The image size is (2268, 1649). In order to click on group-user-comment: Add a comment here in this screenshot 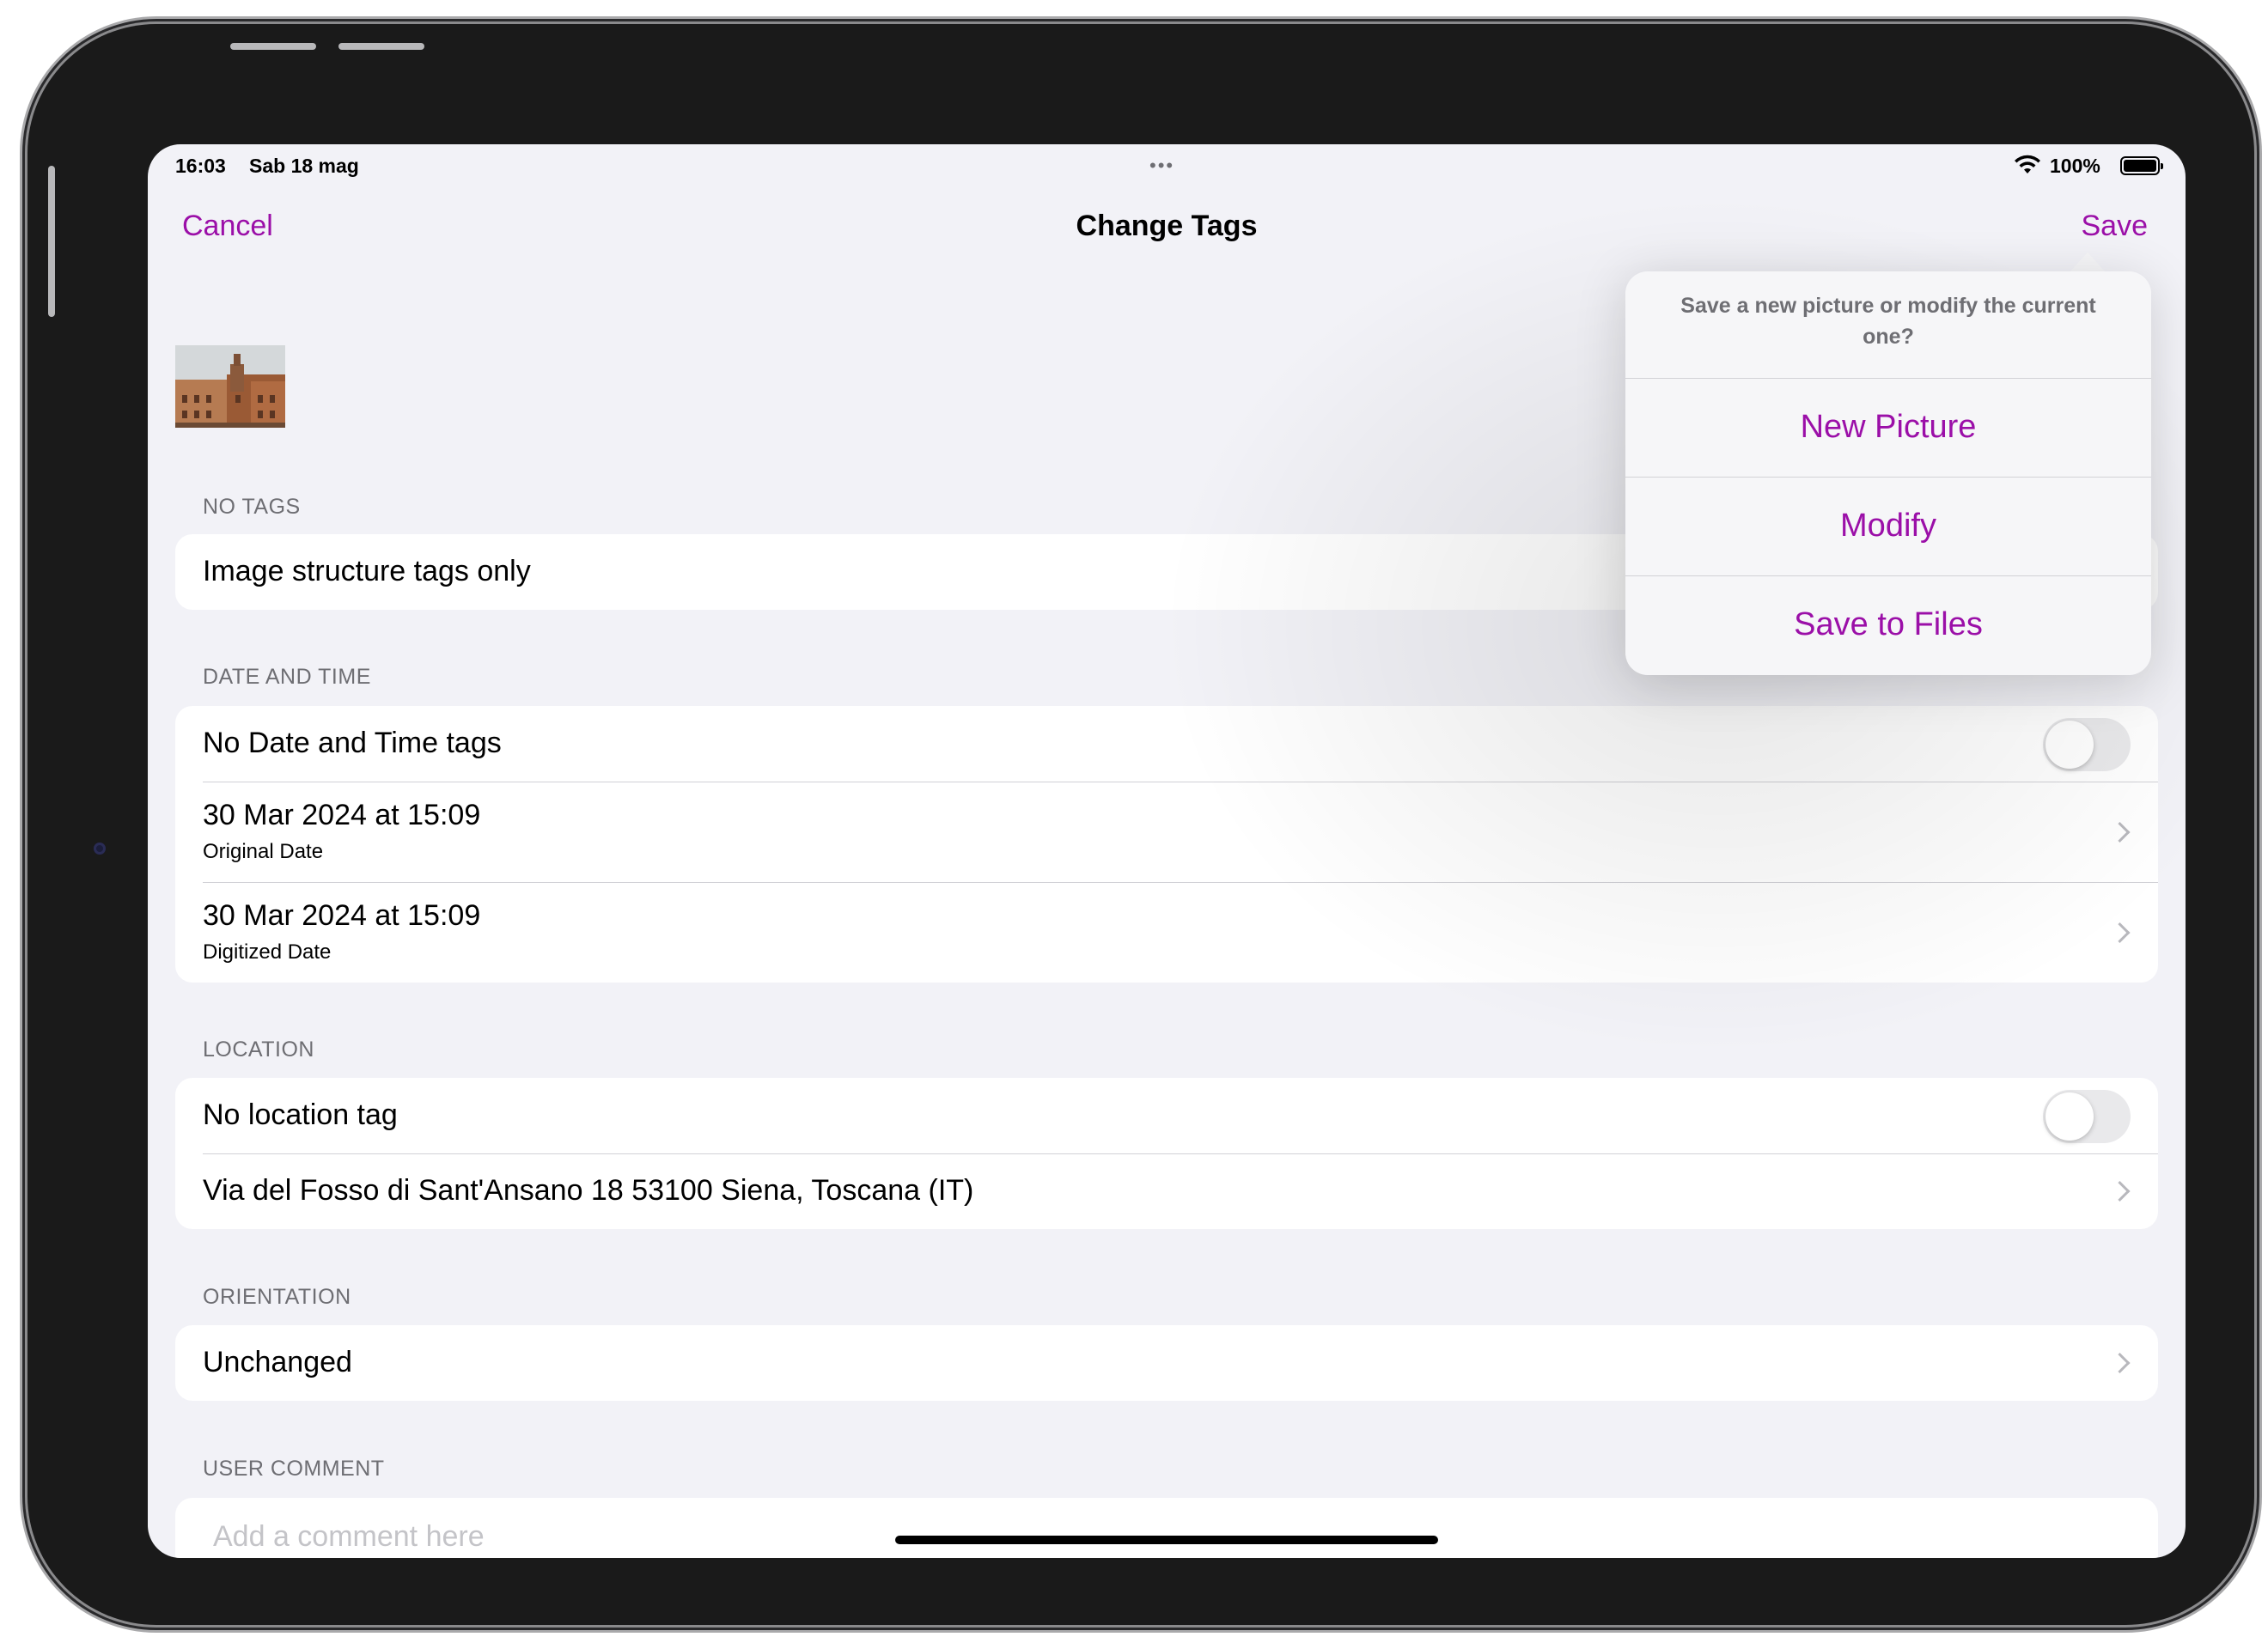, I will do `click(1166, 1528)`.